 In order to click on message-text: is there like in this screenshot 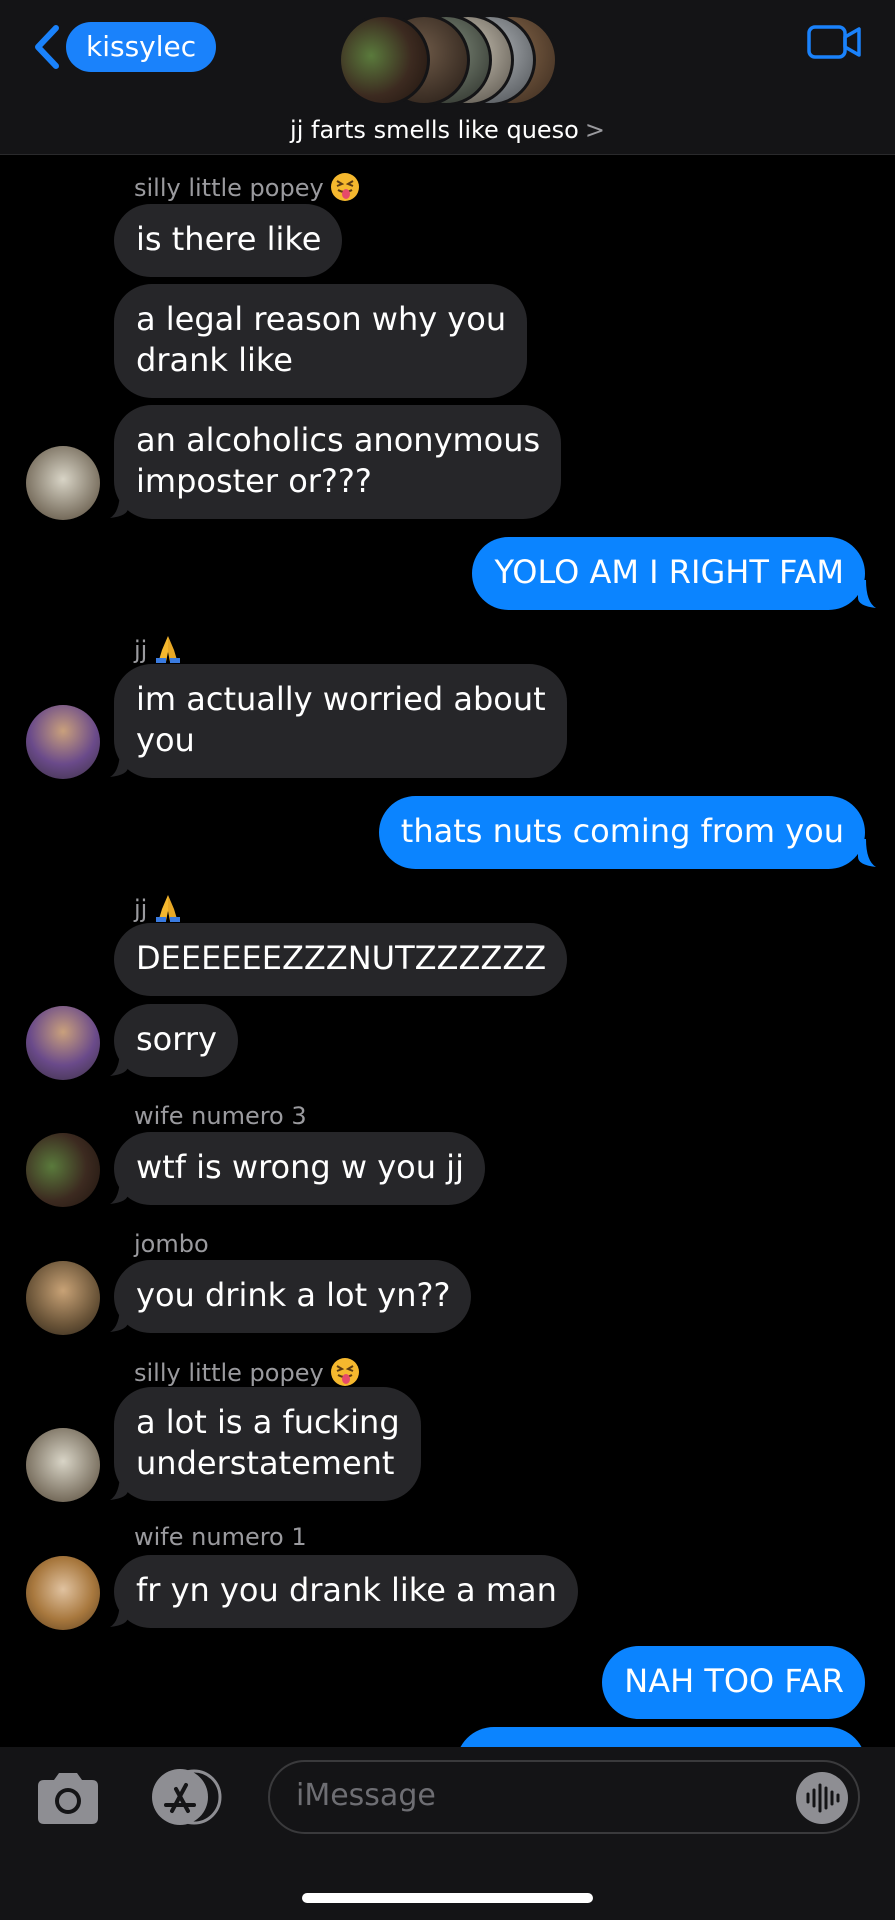, I will do `click(229, 239)`.